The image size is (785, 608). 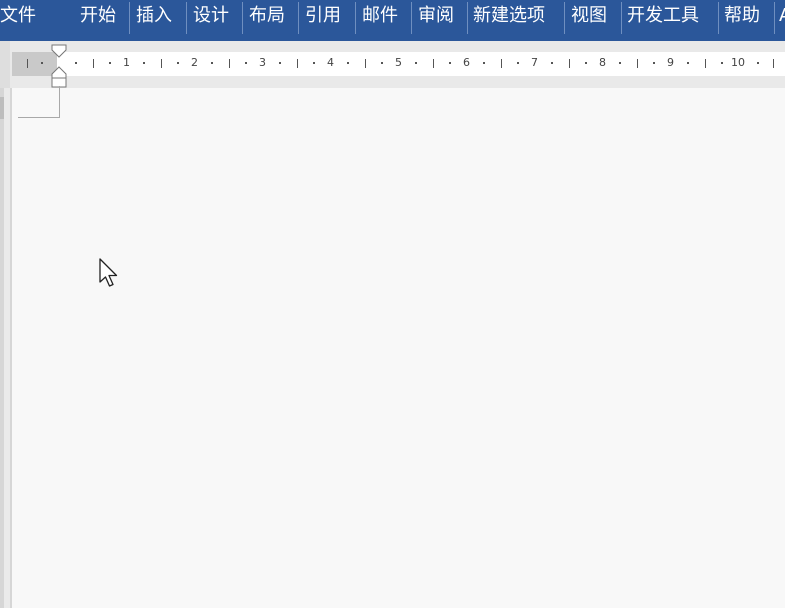 I want to click on tab-layout: 布局, so click(x=267, y=15).